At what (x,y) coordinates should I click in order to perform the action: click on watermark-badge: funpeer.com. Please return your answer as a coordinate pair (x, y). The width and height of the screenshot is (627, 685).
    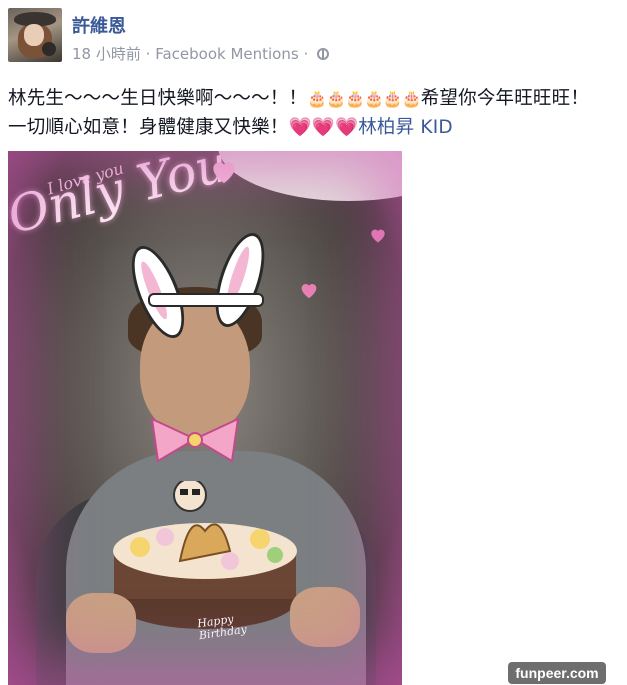
    Looking at the image, I should click on (557, 673).